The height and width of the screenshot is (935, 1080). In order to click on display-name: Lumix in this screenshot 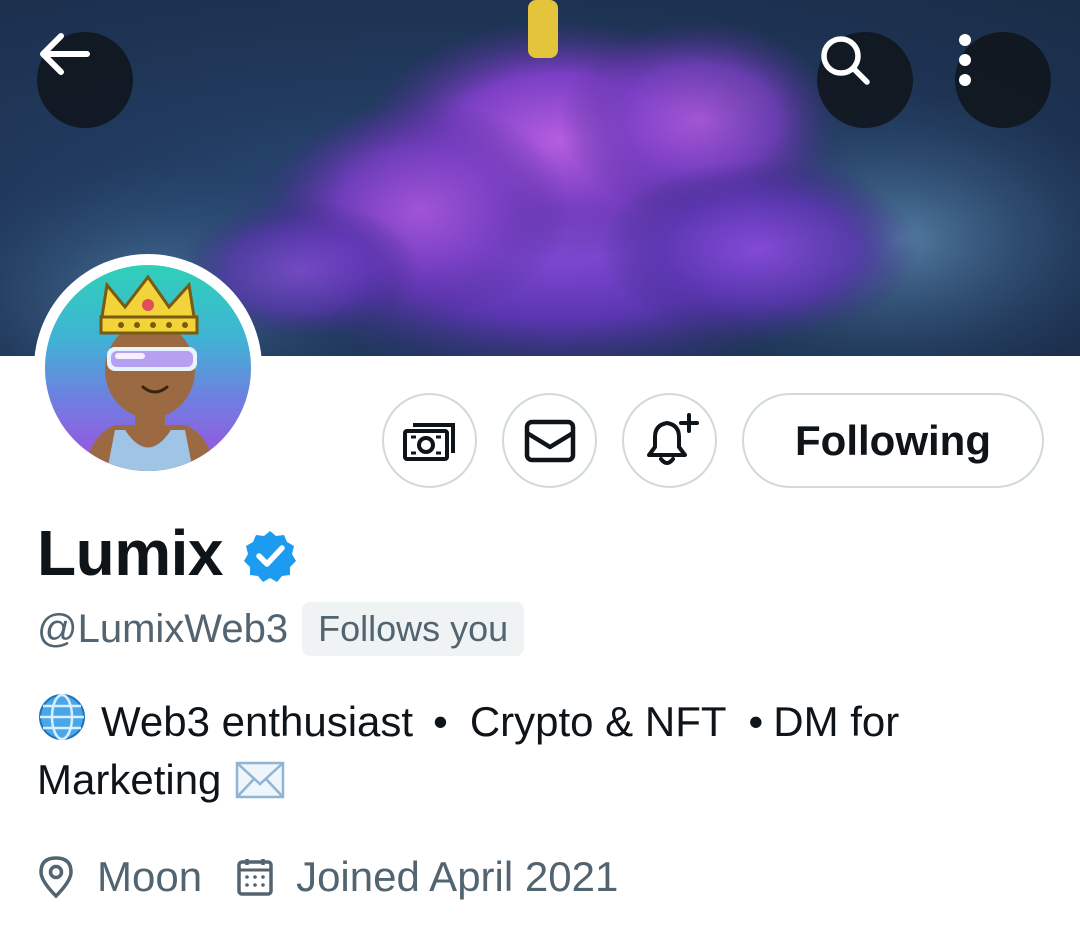, I will do `click(130, 553)`.